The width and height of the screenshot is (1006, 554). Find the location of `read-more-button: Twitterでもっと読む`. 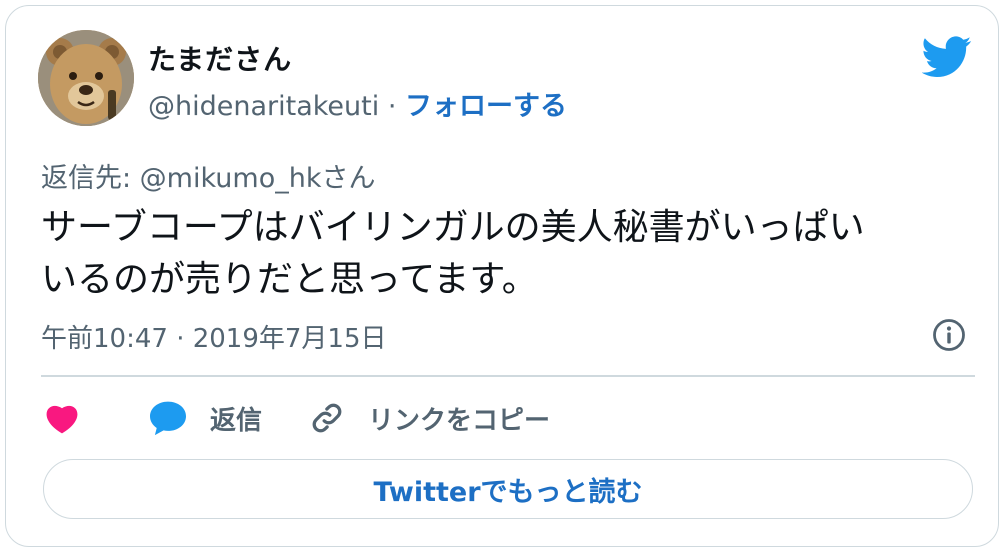

read-more-button: Twitterでもっと読む is located at coordinates (508, 489).